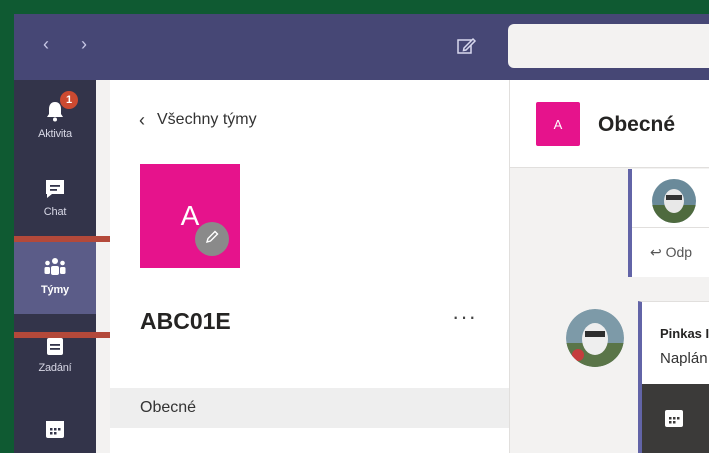 This screenshot has width=709, height=453. Describe the element at coordinates (684, 358) in the screenshot. I see `message-text: Naplán` at that location.